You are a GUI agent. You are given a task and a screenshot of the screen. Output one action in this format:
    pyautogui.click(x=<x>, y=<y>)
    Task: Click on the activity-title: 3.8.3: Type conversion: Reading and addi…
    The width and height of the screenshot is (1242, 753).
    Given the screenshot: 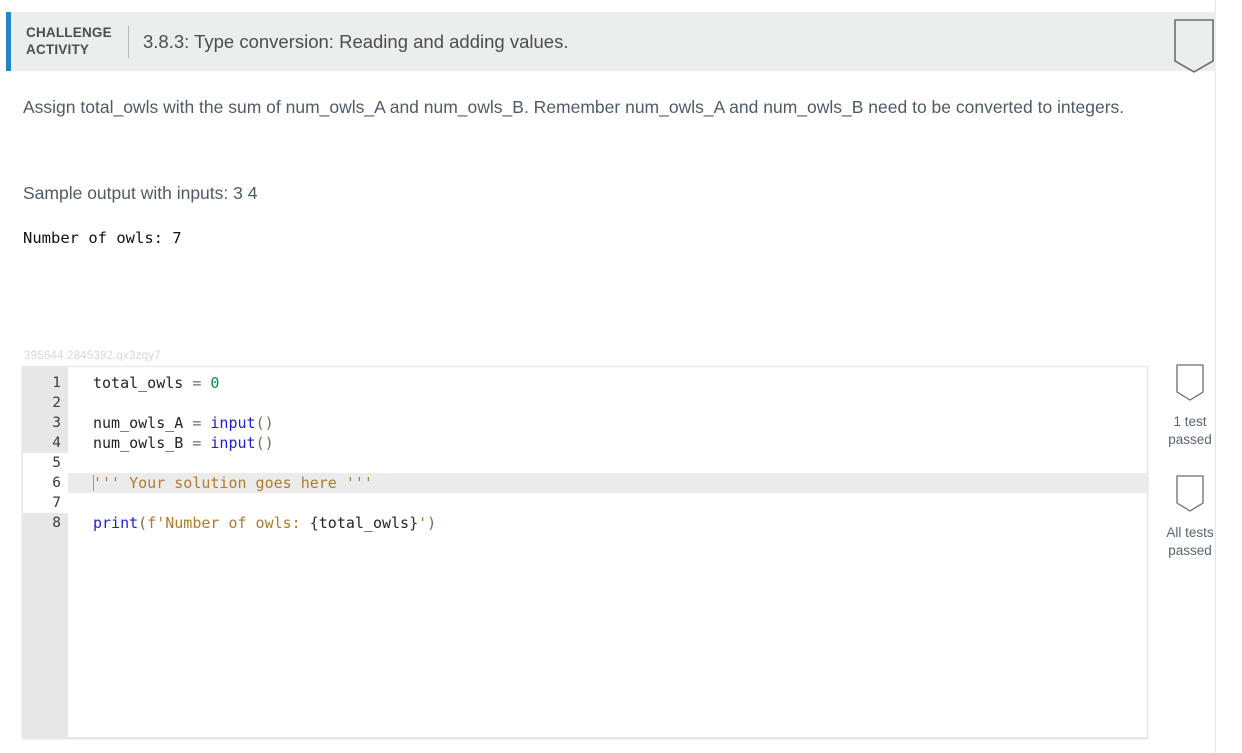 What is the action you would take?
    pyautogui.click(x=356, y=41)
    